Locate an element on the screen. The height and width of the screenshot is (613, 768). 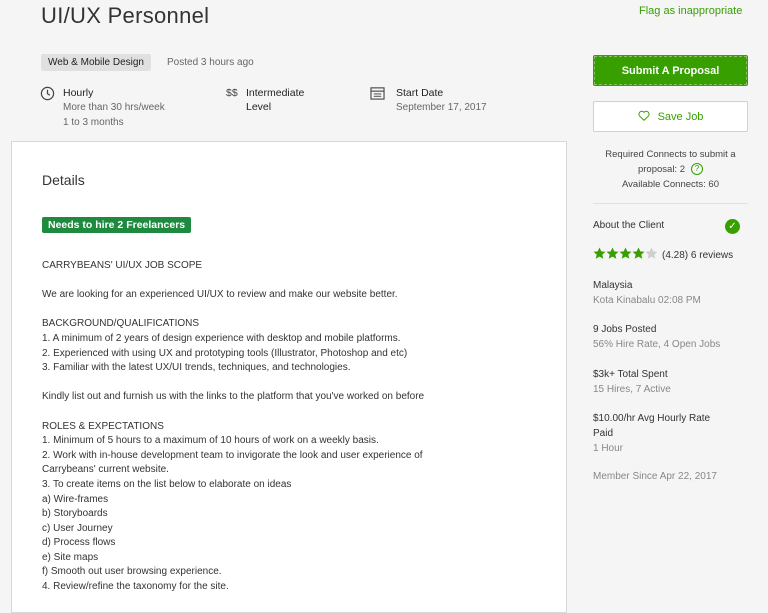
category-tag: Web & Mobile Design is located at coordinates (96, 62).